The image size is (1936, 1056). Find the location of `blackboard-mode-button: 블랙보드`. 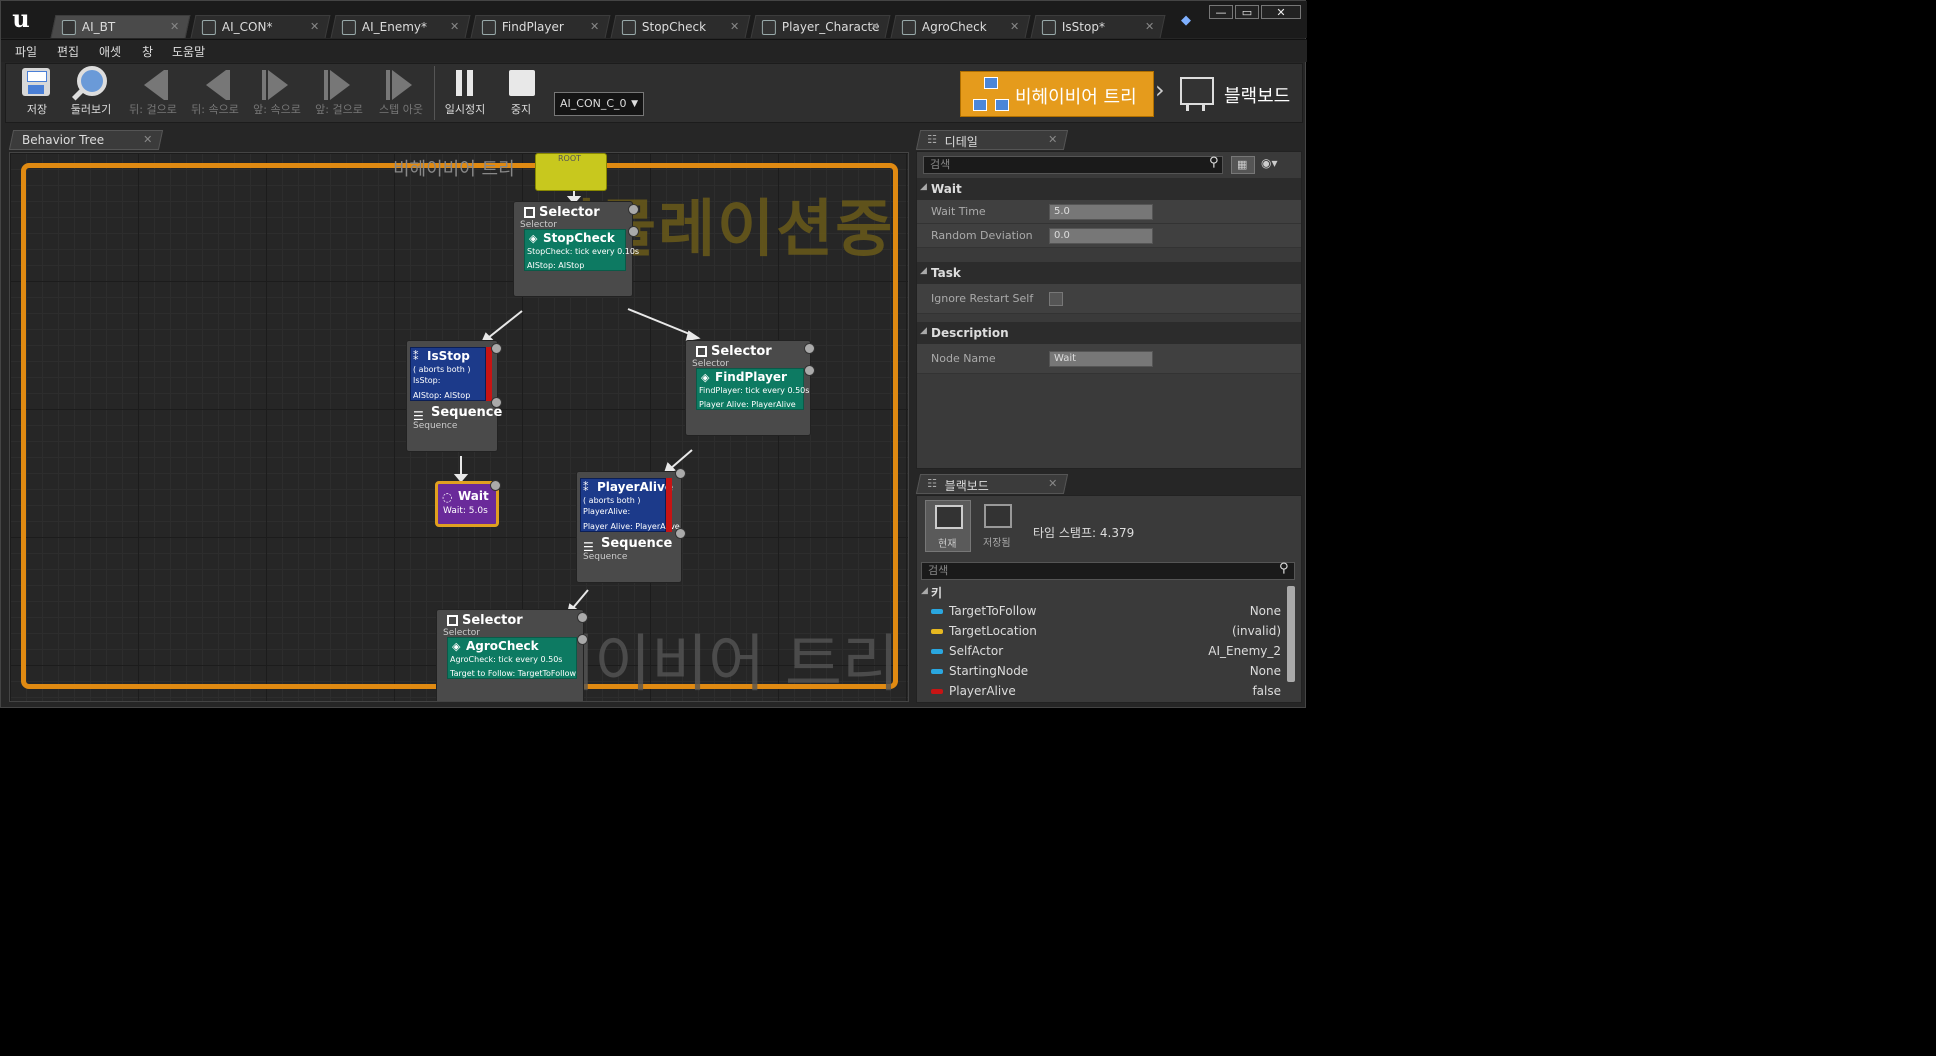

blackboard-mode-button: 블랙보드 is located at coordinates (1236, 94).